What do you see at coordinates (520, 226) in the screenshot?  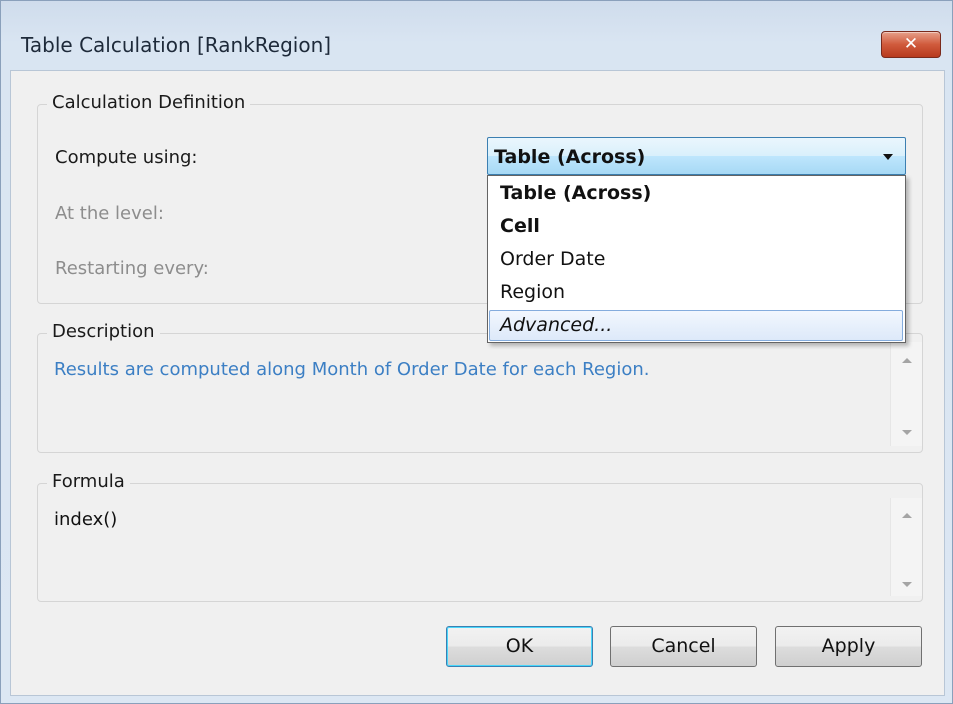 I see `dropdown-item-cell: Cell` at bounding box center [520, 226].